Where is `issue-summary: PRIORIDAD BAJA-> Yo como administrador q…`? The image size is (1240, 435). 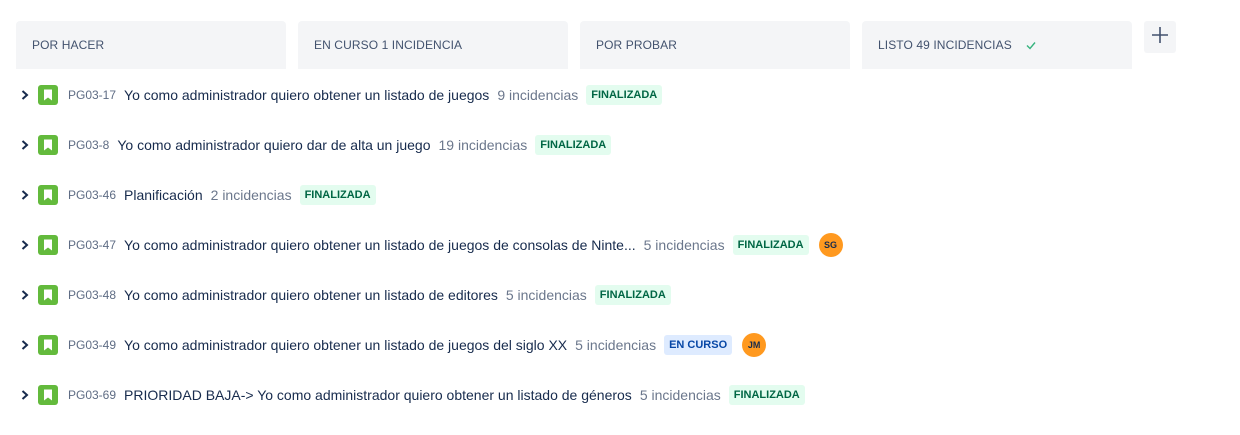
issue-summary: PRIORIDAD BAJA-> Yo como administrador q… is located at coordinates (378, 395).